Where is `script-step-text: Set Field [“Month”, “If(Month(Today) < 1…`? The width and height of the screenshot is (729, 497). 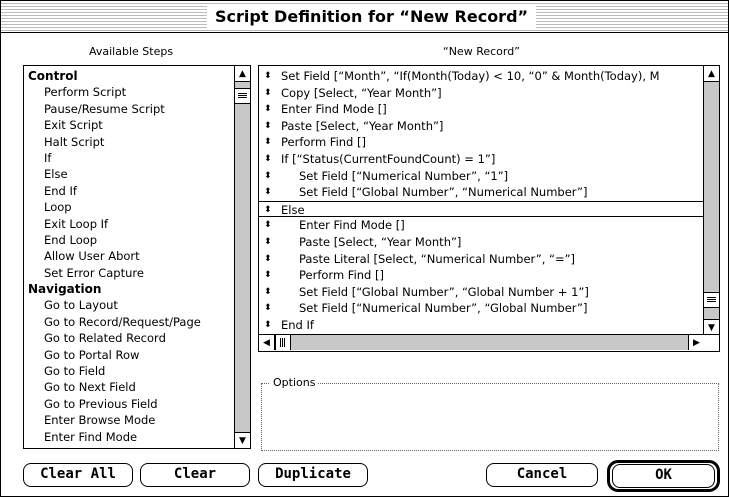
script-step-text: Set Field [“Month”, “If(Month(Today) < 1… is located at coordinates (470, 76).